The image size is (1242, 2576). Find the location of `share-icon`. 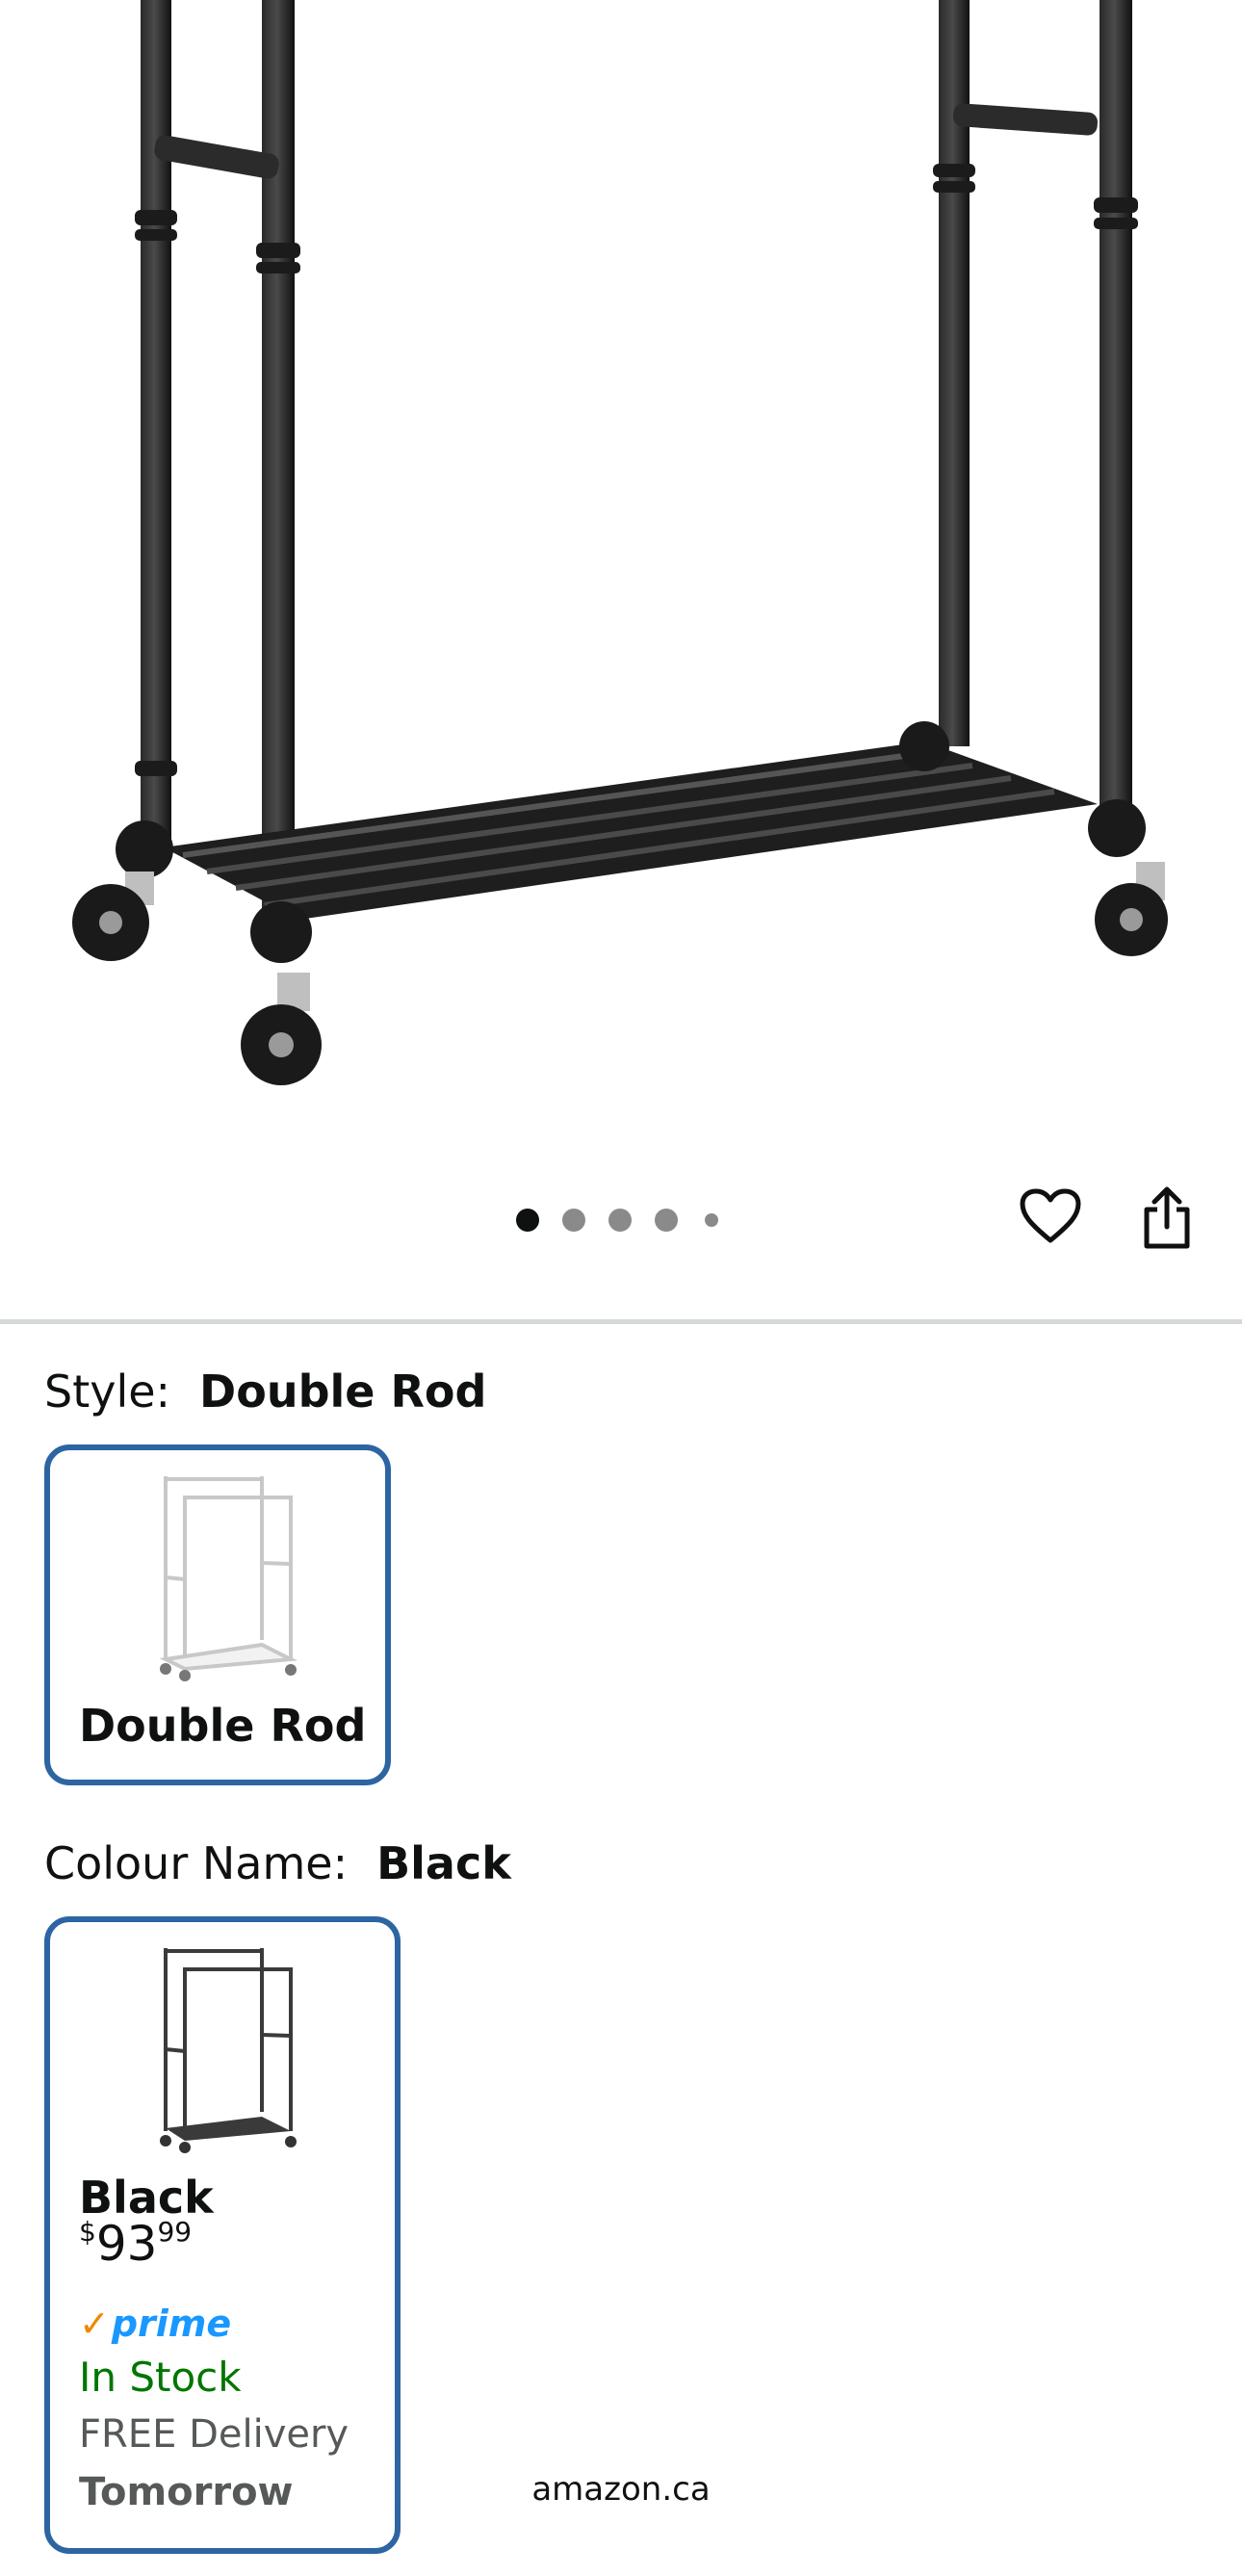

share-icon is located at coordinates (1167, 1218).